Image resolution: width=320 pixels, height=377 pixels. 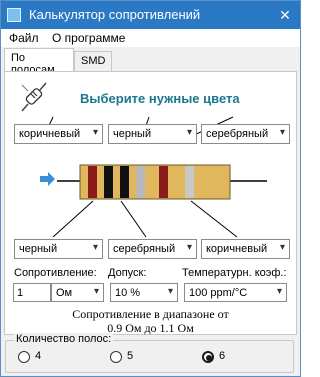 What do you see at coordinates (20, 293) in the screenshot?
I see `resistance-input-value: 1` at bounding box center [20, 293].